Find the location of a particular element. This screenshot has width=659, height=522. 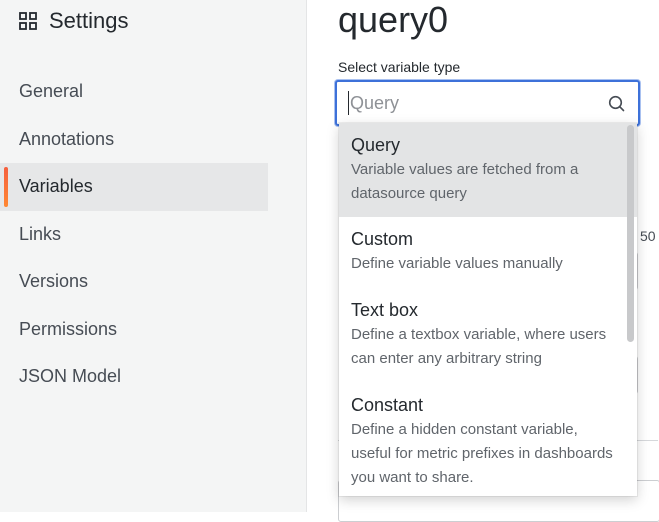

nav-item-permissions: Permissions is located at coordinates (153, 330).